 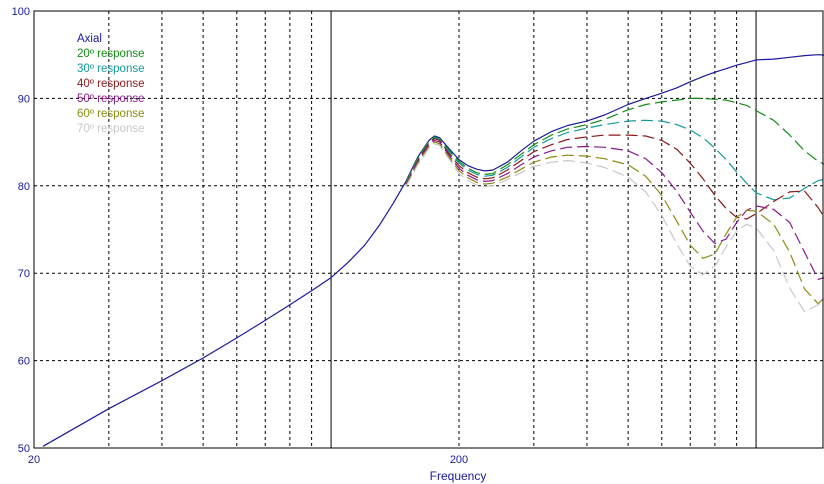 I want to click on legend-entry: 50º response, so click(x=111, y=99).